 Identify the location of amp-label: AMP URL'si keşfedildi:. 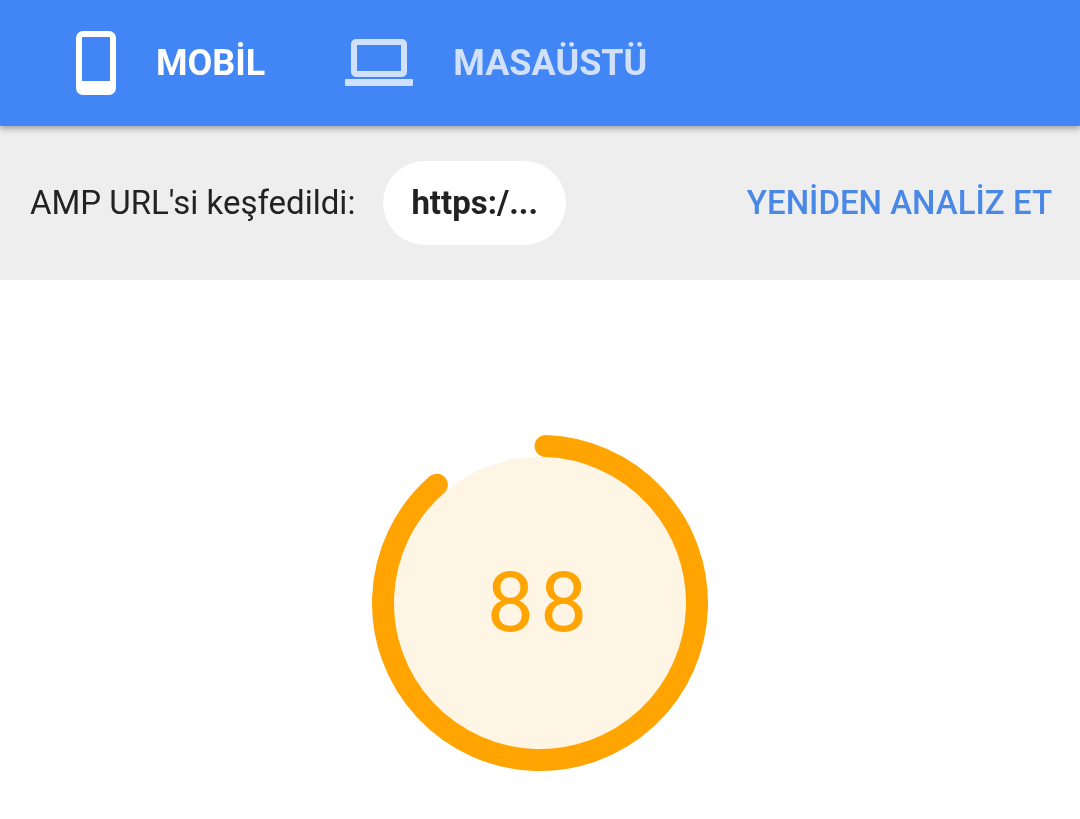
(193, 203).